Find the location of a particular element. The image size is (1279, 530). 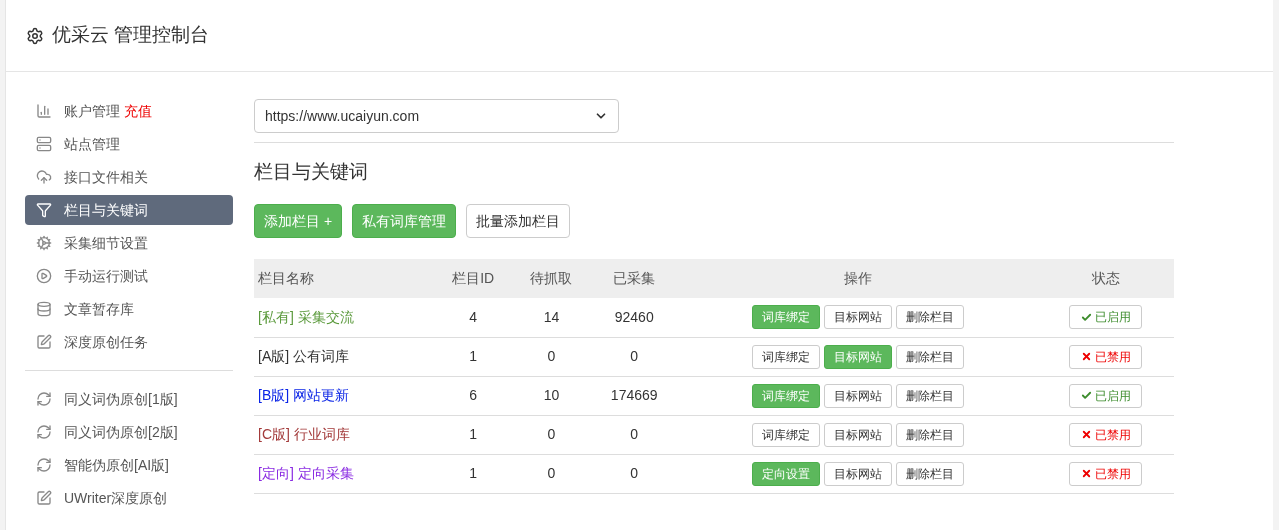

category-name: [私有] 采集交流 is located at coordinates (306, 316).